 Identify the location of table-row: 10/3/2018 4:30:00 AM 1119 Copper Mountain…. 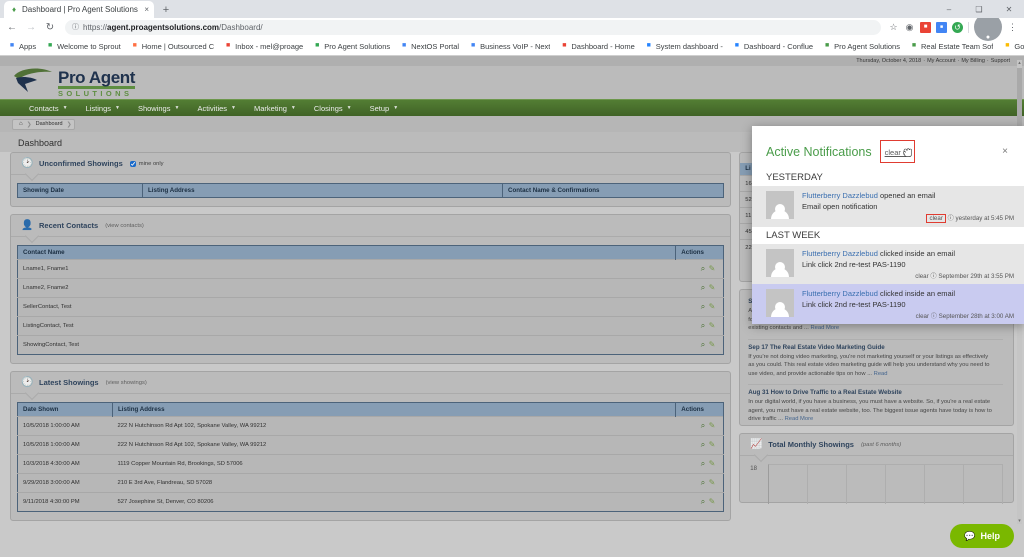
(370, 464).